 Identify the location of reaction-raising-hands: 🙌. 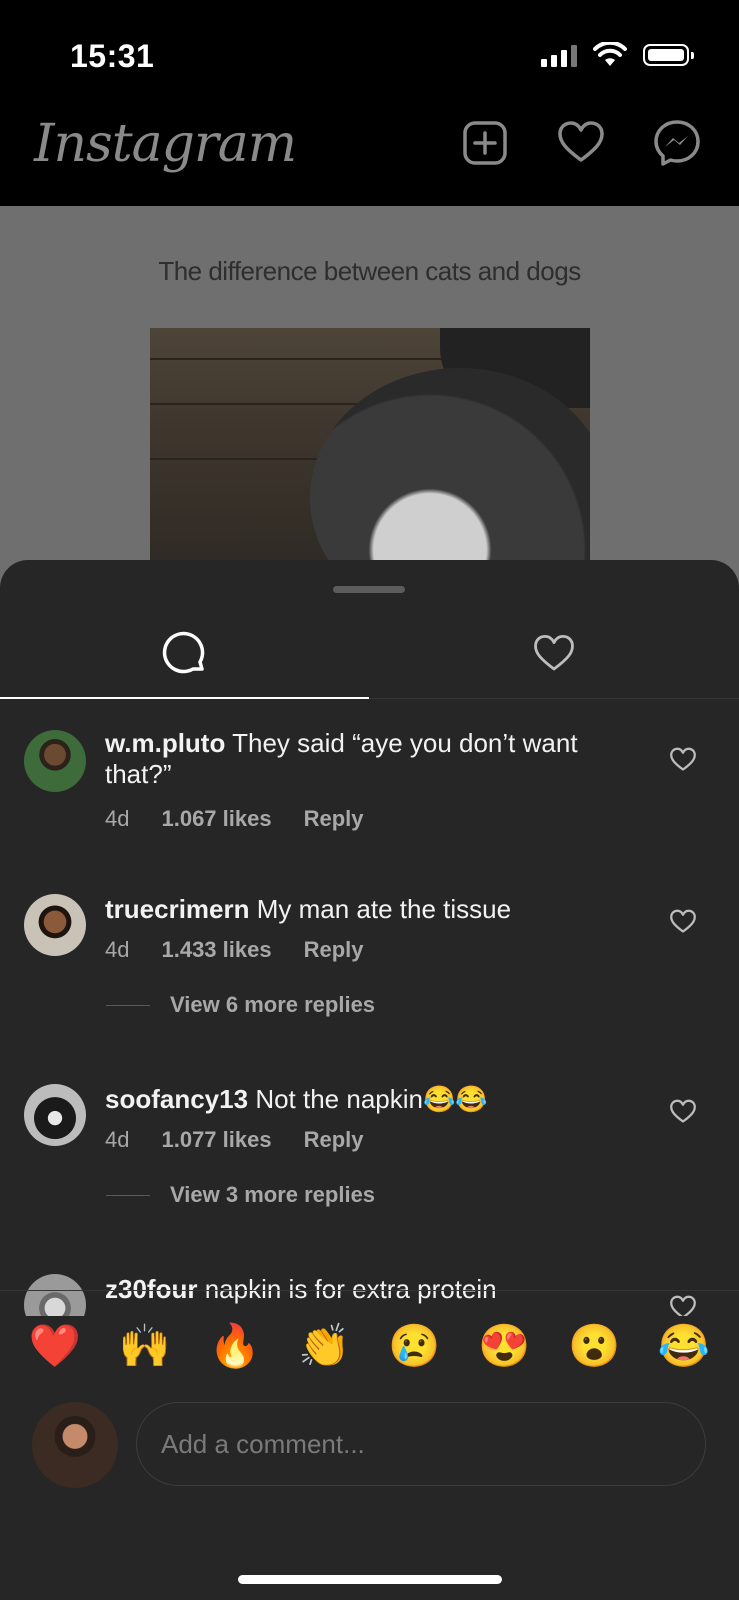
(145, 1346).